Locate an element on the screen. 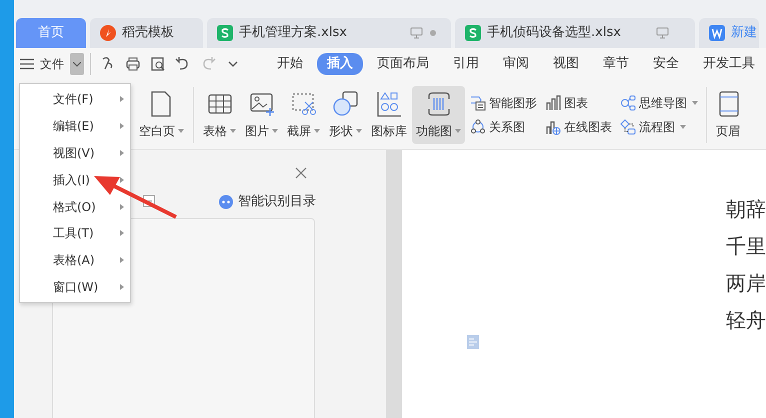  dropdown-button is located at coordinates (77, 64).